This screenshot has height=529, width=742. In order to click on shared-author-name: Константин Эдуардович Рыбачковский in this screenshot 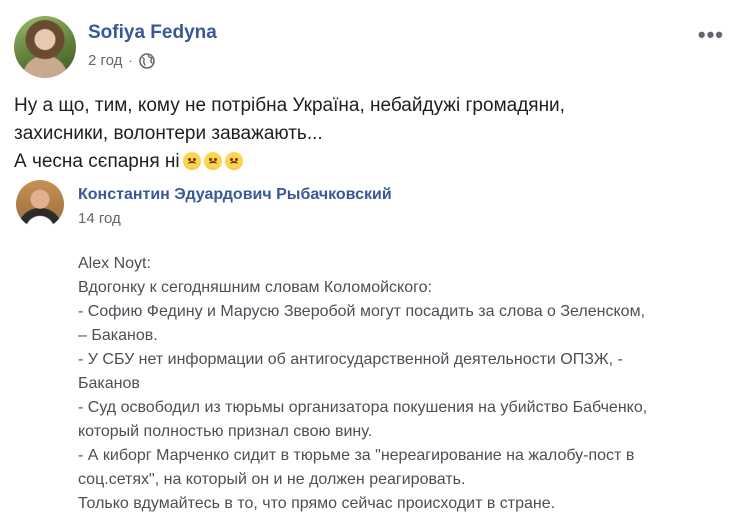, I will do `click(235, 195)`.